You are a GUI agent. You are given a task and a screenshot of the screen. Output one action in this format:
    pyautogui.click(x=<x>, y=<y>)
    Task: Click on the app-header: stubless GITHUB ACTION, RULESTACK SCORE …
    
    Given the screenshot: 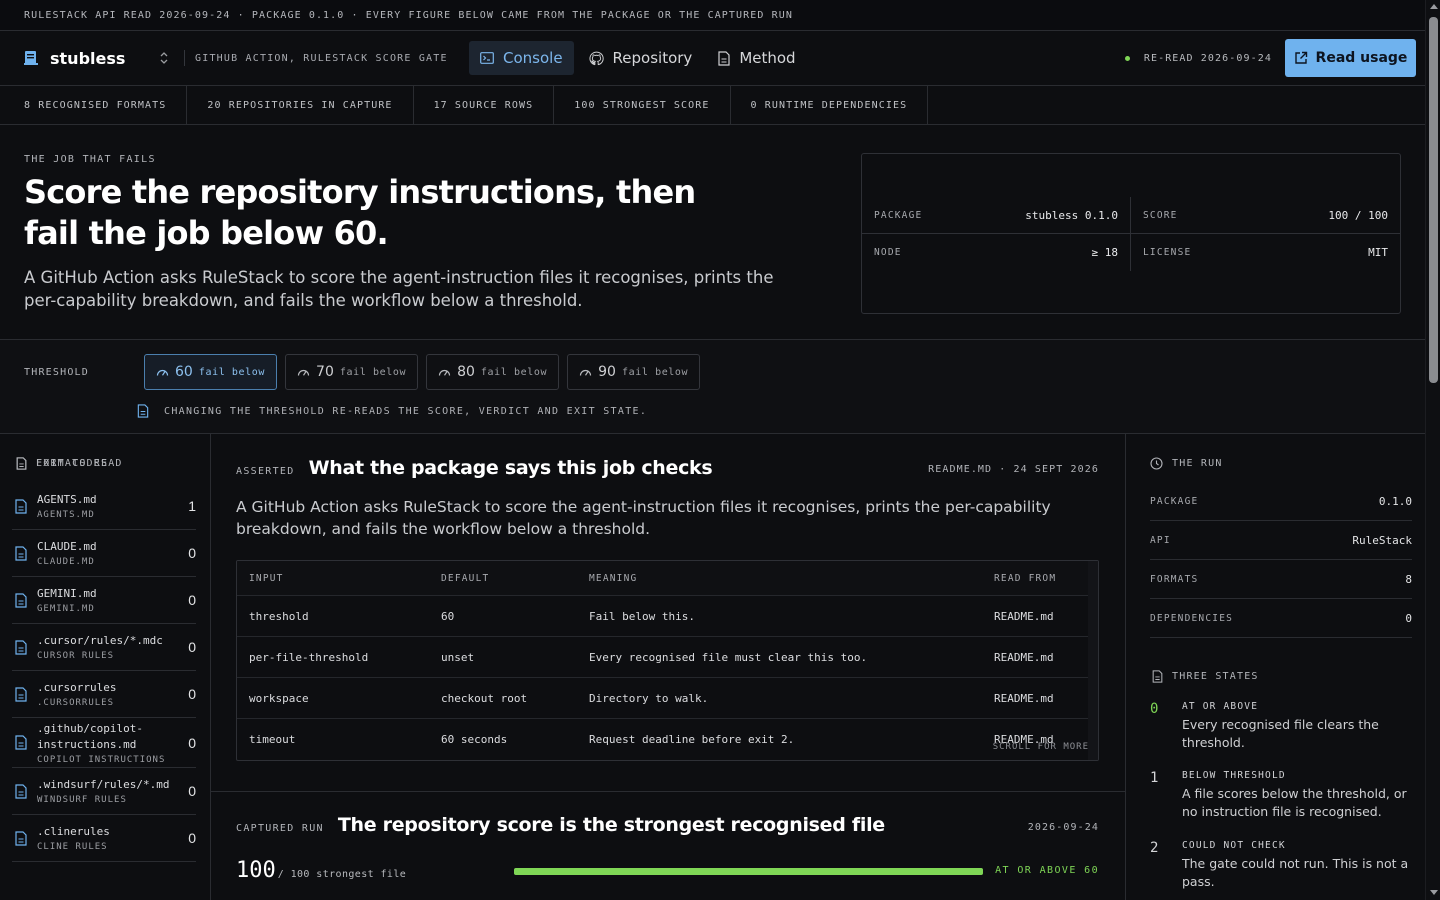 What is the action you would take?
    pyautogui.click(x=720, y=58)
    